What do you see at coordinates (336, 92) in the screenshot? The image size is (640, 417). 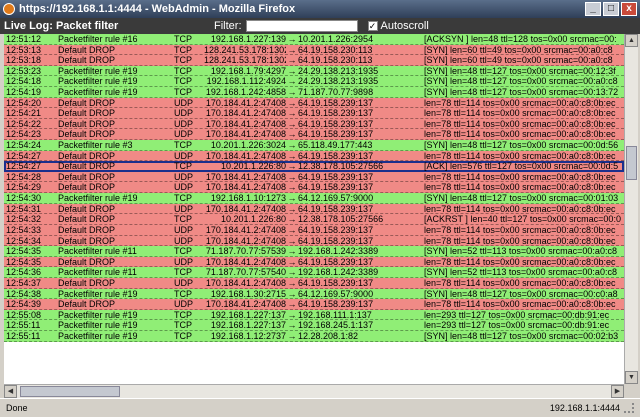 I see `log-destination: 71.187.70.77:9898` at bounding box center [336, 92].